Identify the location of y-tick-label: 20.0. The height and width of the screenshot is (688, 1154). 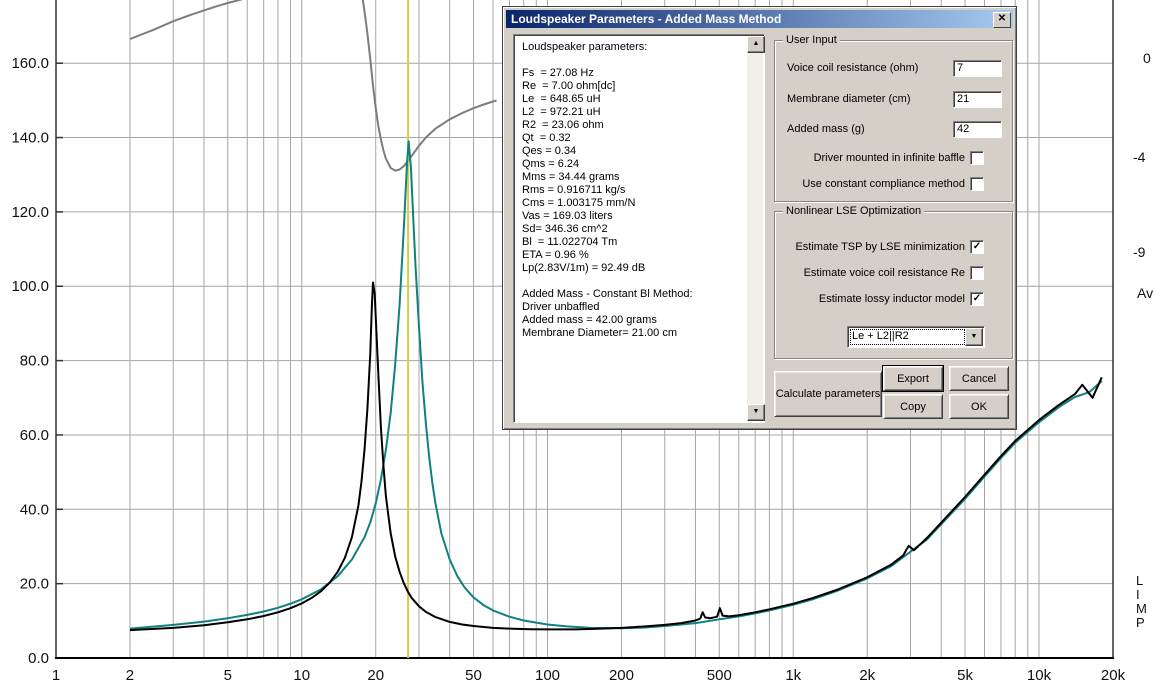
(34, 584).